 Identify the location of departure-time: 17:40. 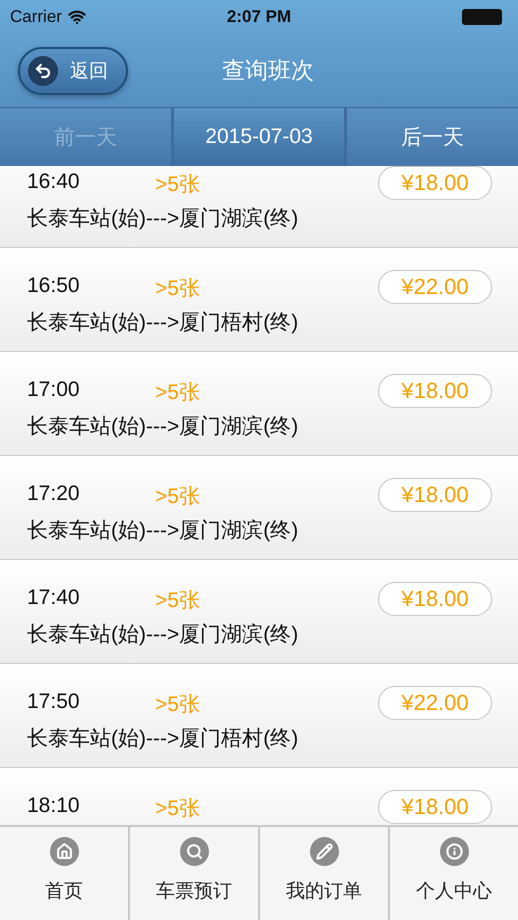
(54, 598).